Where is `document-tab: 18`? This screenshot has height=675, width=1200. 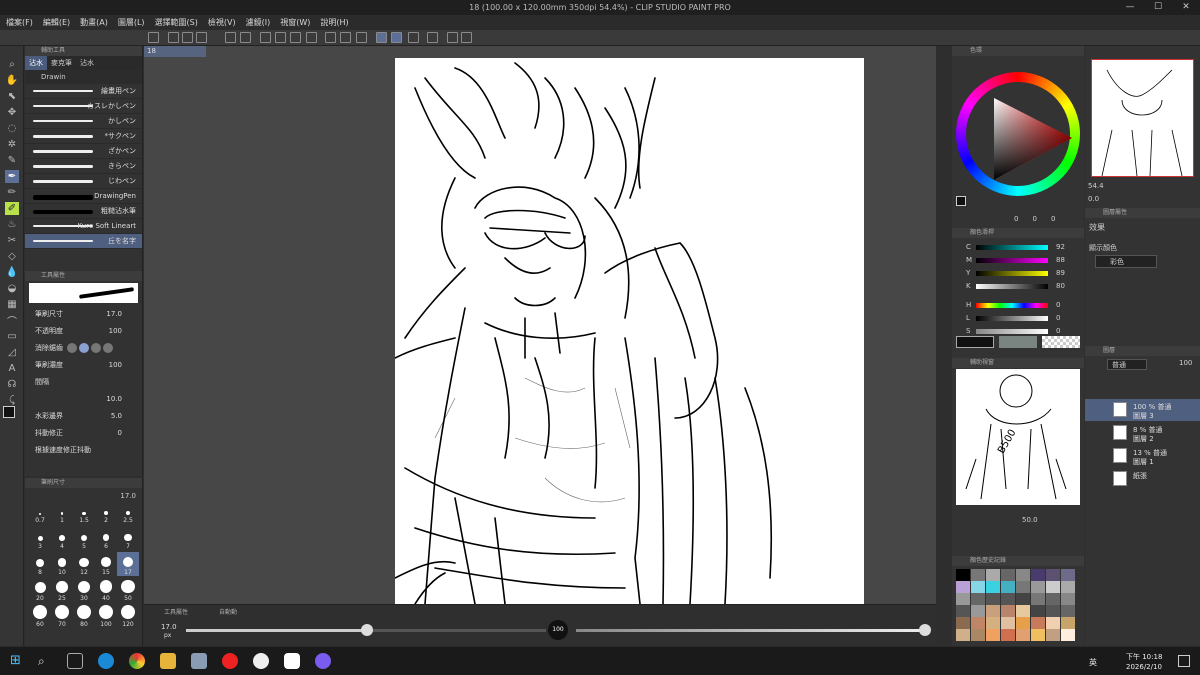 document-tab: 18 is located at coordinates (175, 51).